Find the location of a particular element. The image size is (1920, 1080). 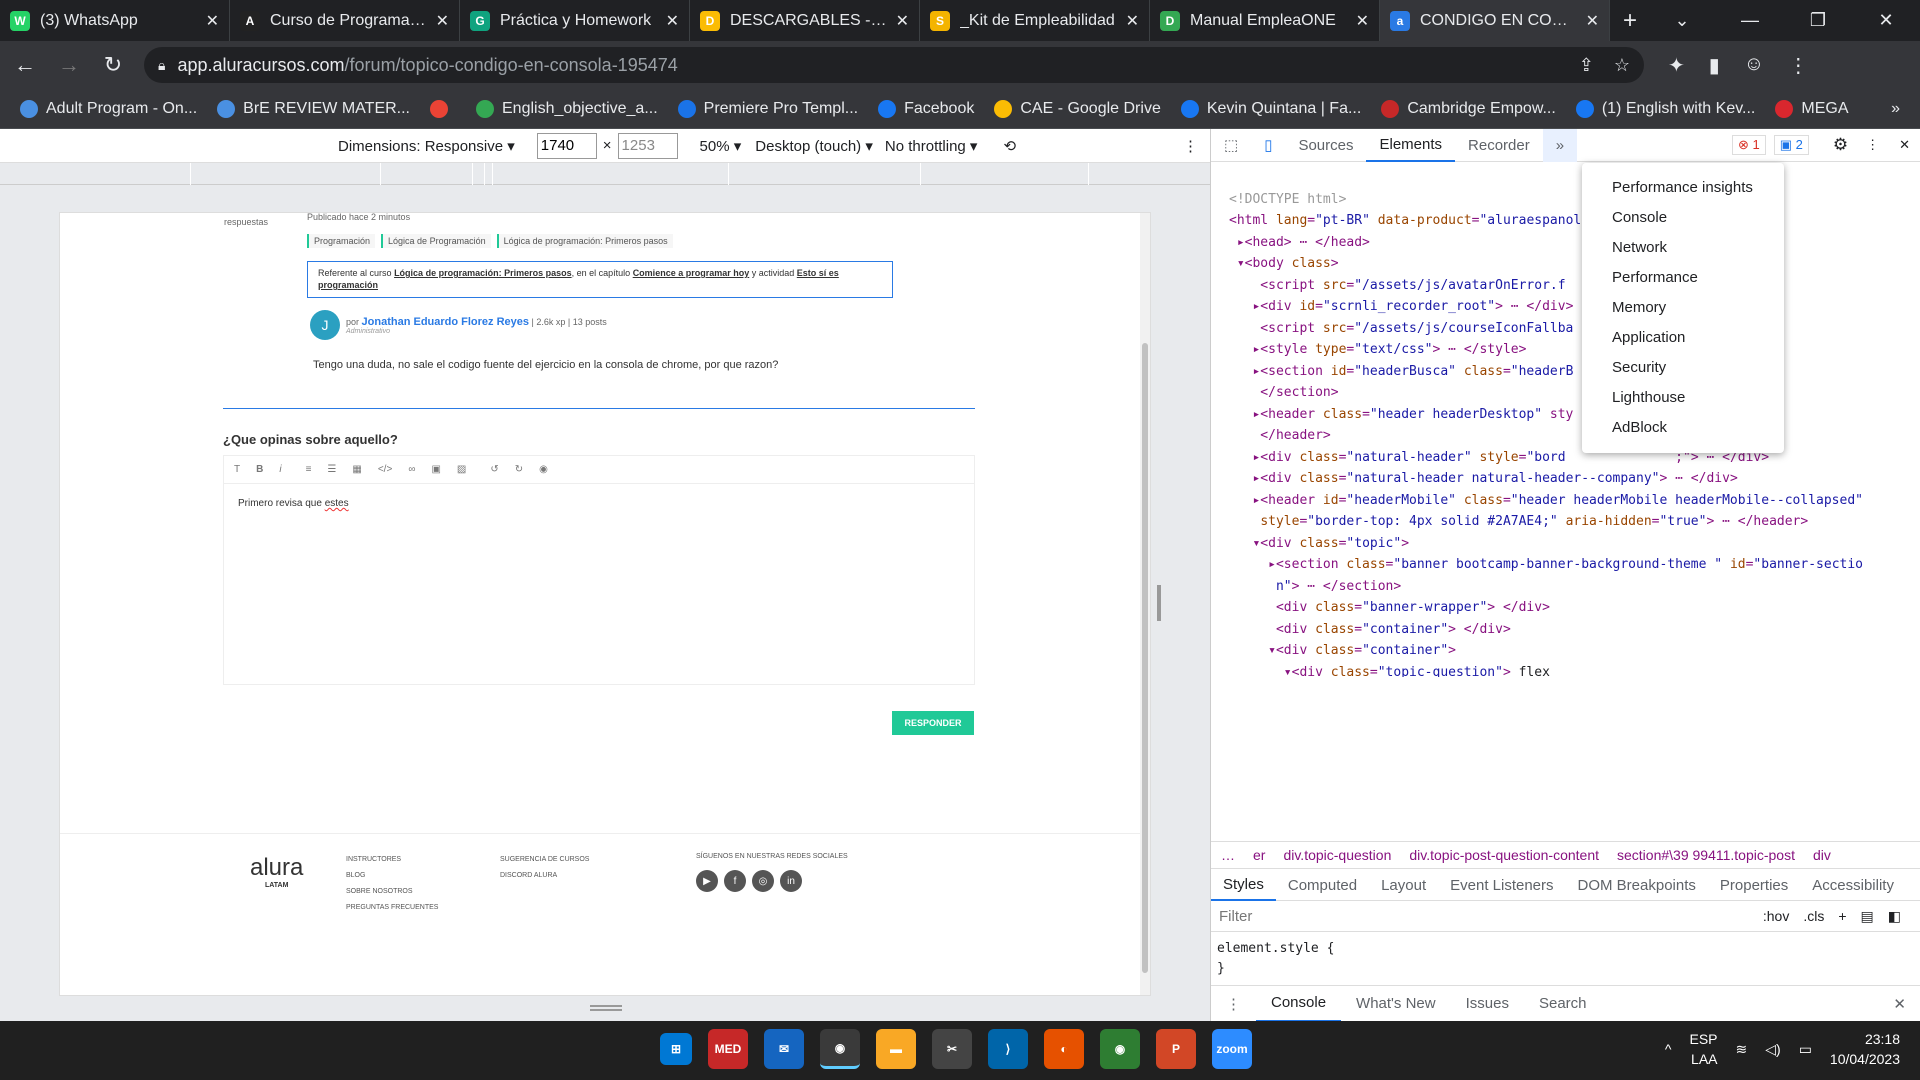

styles-subtab: DOM Breakpoints is located at coordinates (1637, 886).